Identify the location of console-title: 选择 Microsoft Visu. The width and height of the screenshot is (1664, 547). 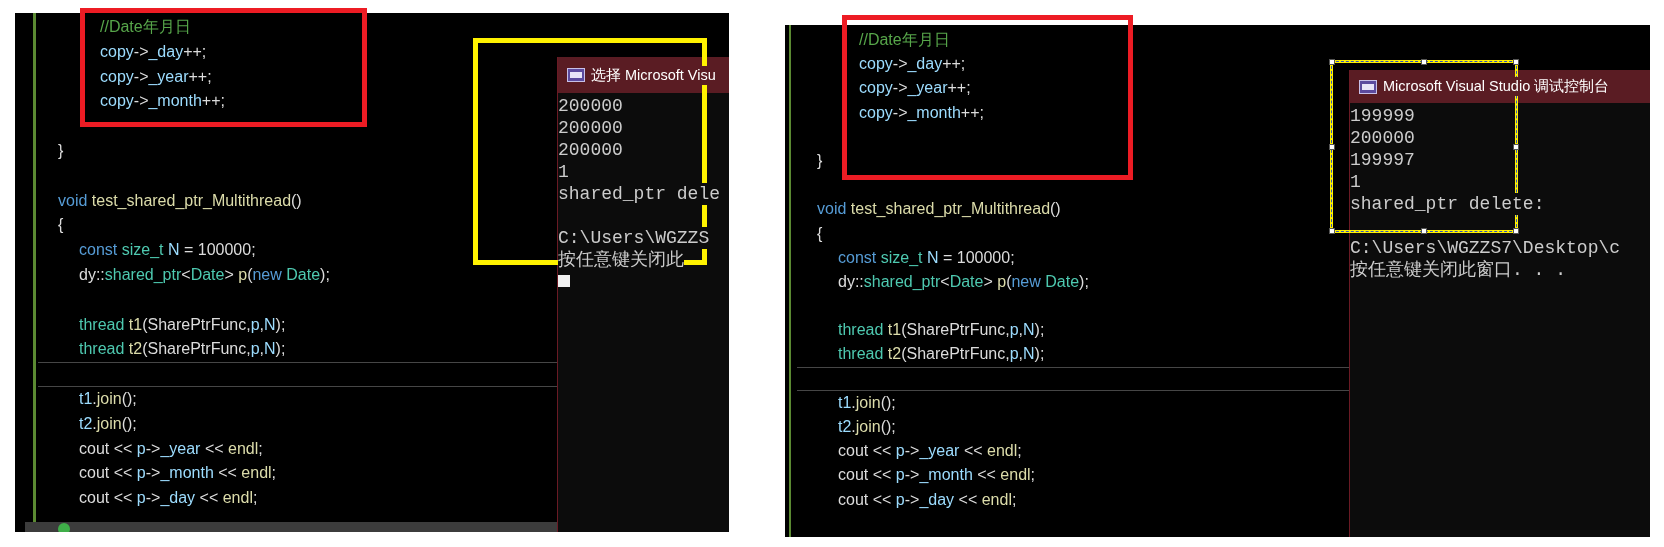
(653, 75).